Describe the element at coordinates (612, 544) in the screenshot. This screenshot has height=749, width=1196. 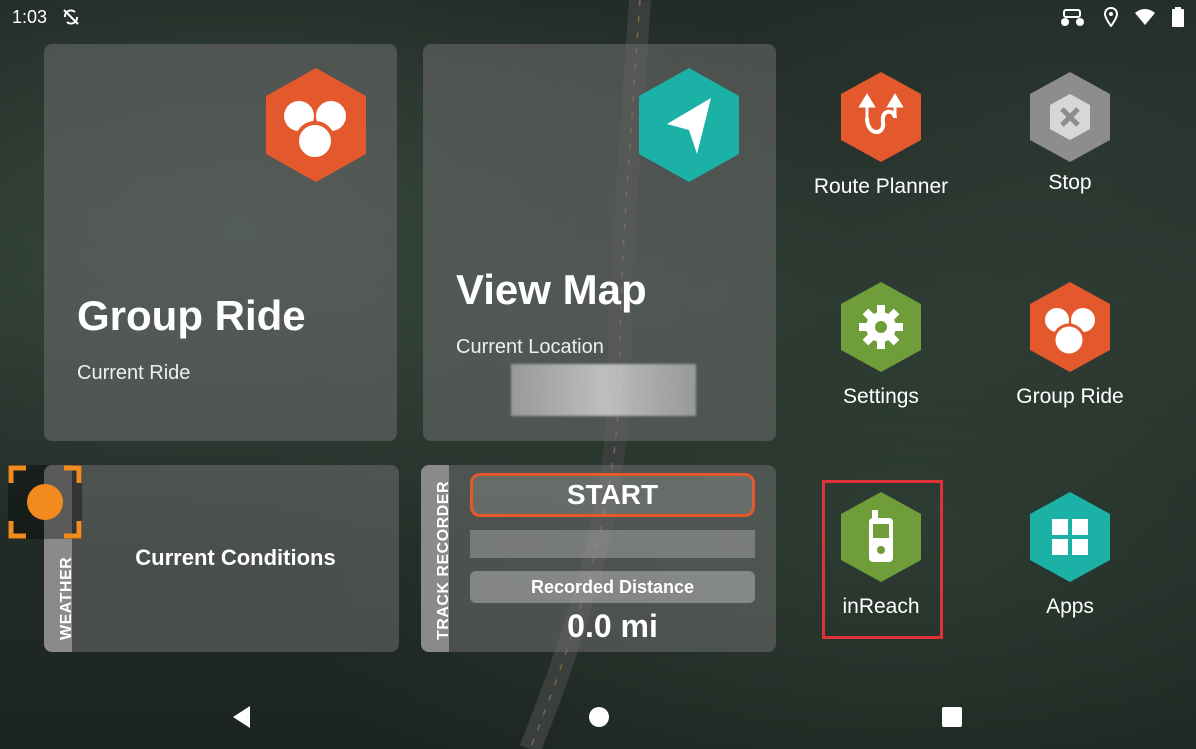
I see `track-progress-bar` at that location.